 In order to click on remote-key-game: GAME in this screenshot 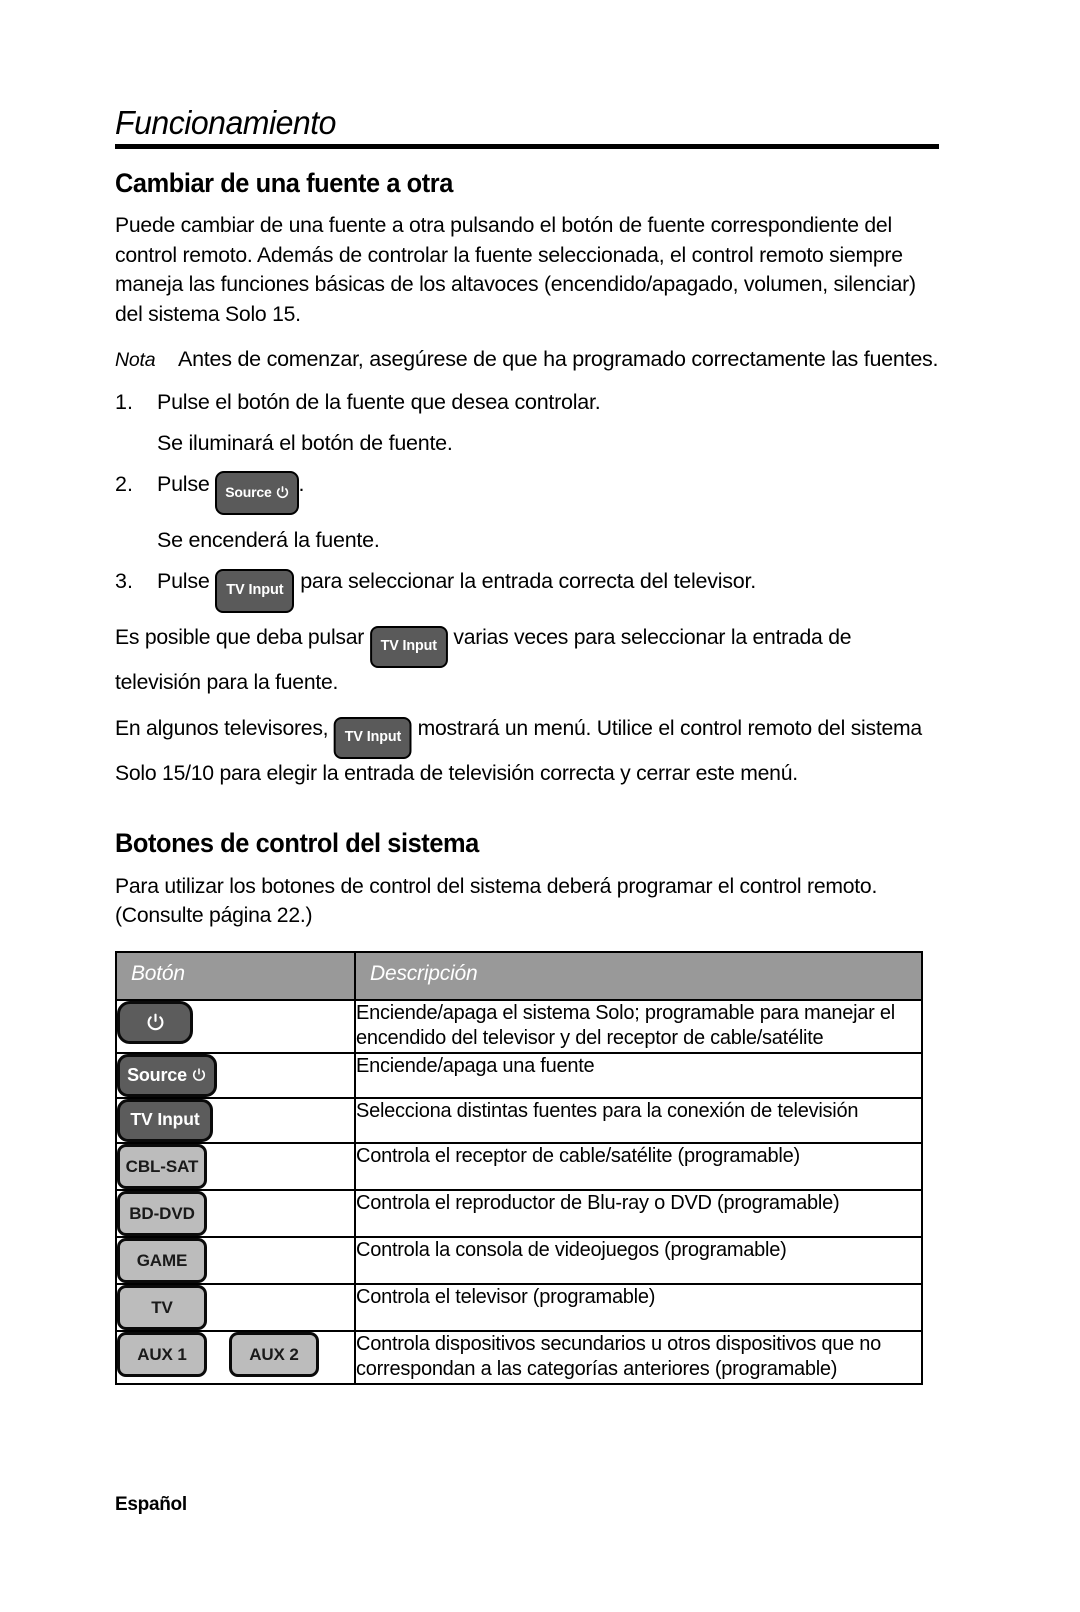, I will do `click(162, 1260)`.